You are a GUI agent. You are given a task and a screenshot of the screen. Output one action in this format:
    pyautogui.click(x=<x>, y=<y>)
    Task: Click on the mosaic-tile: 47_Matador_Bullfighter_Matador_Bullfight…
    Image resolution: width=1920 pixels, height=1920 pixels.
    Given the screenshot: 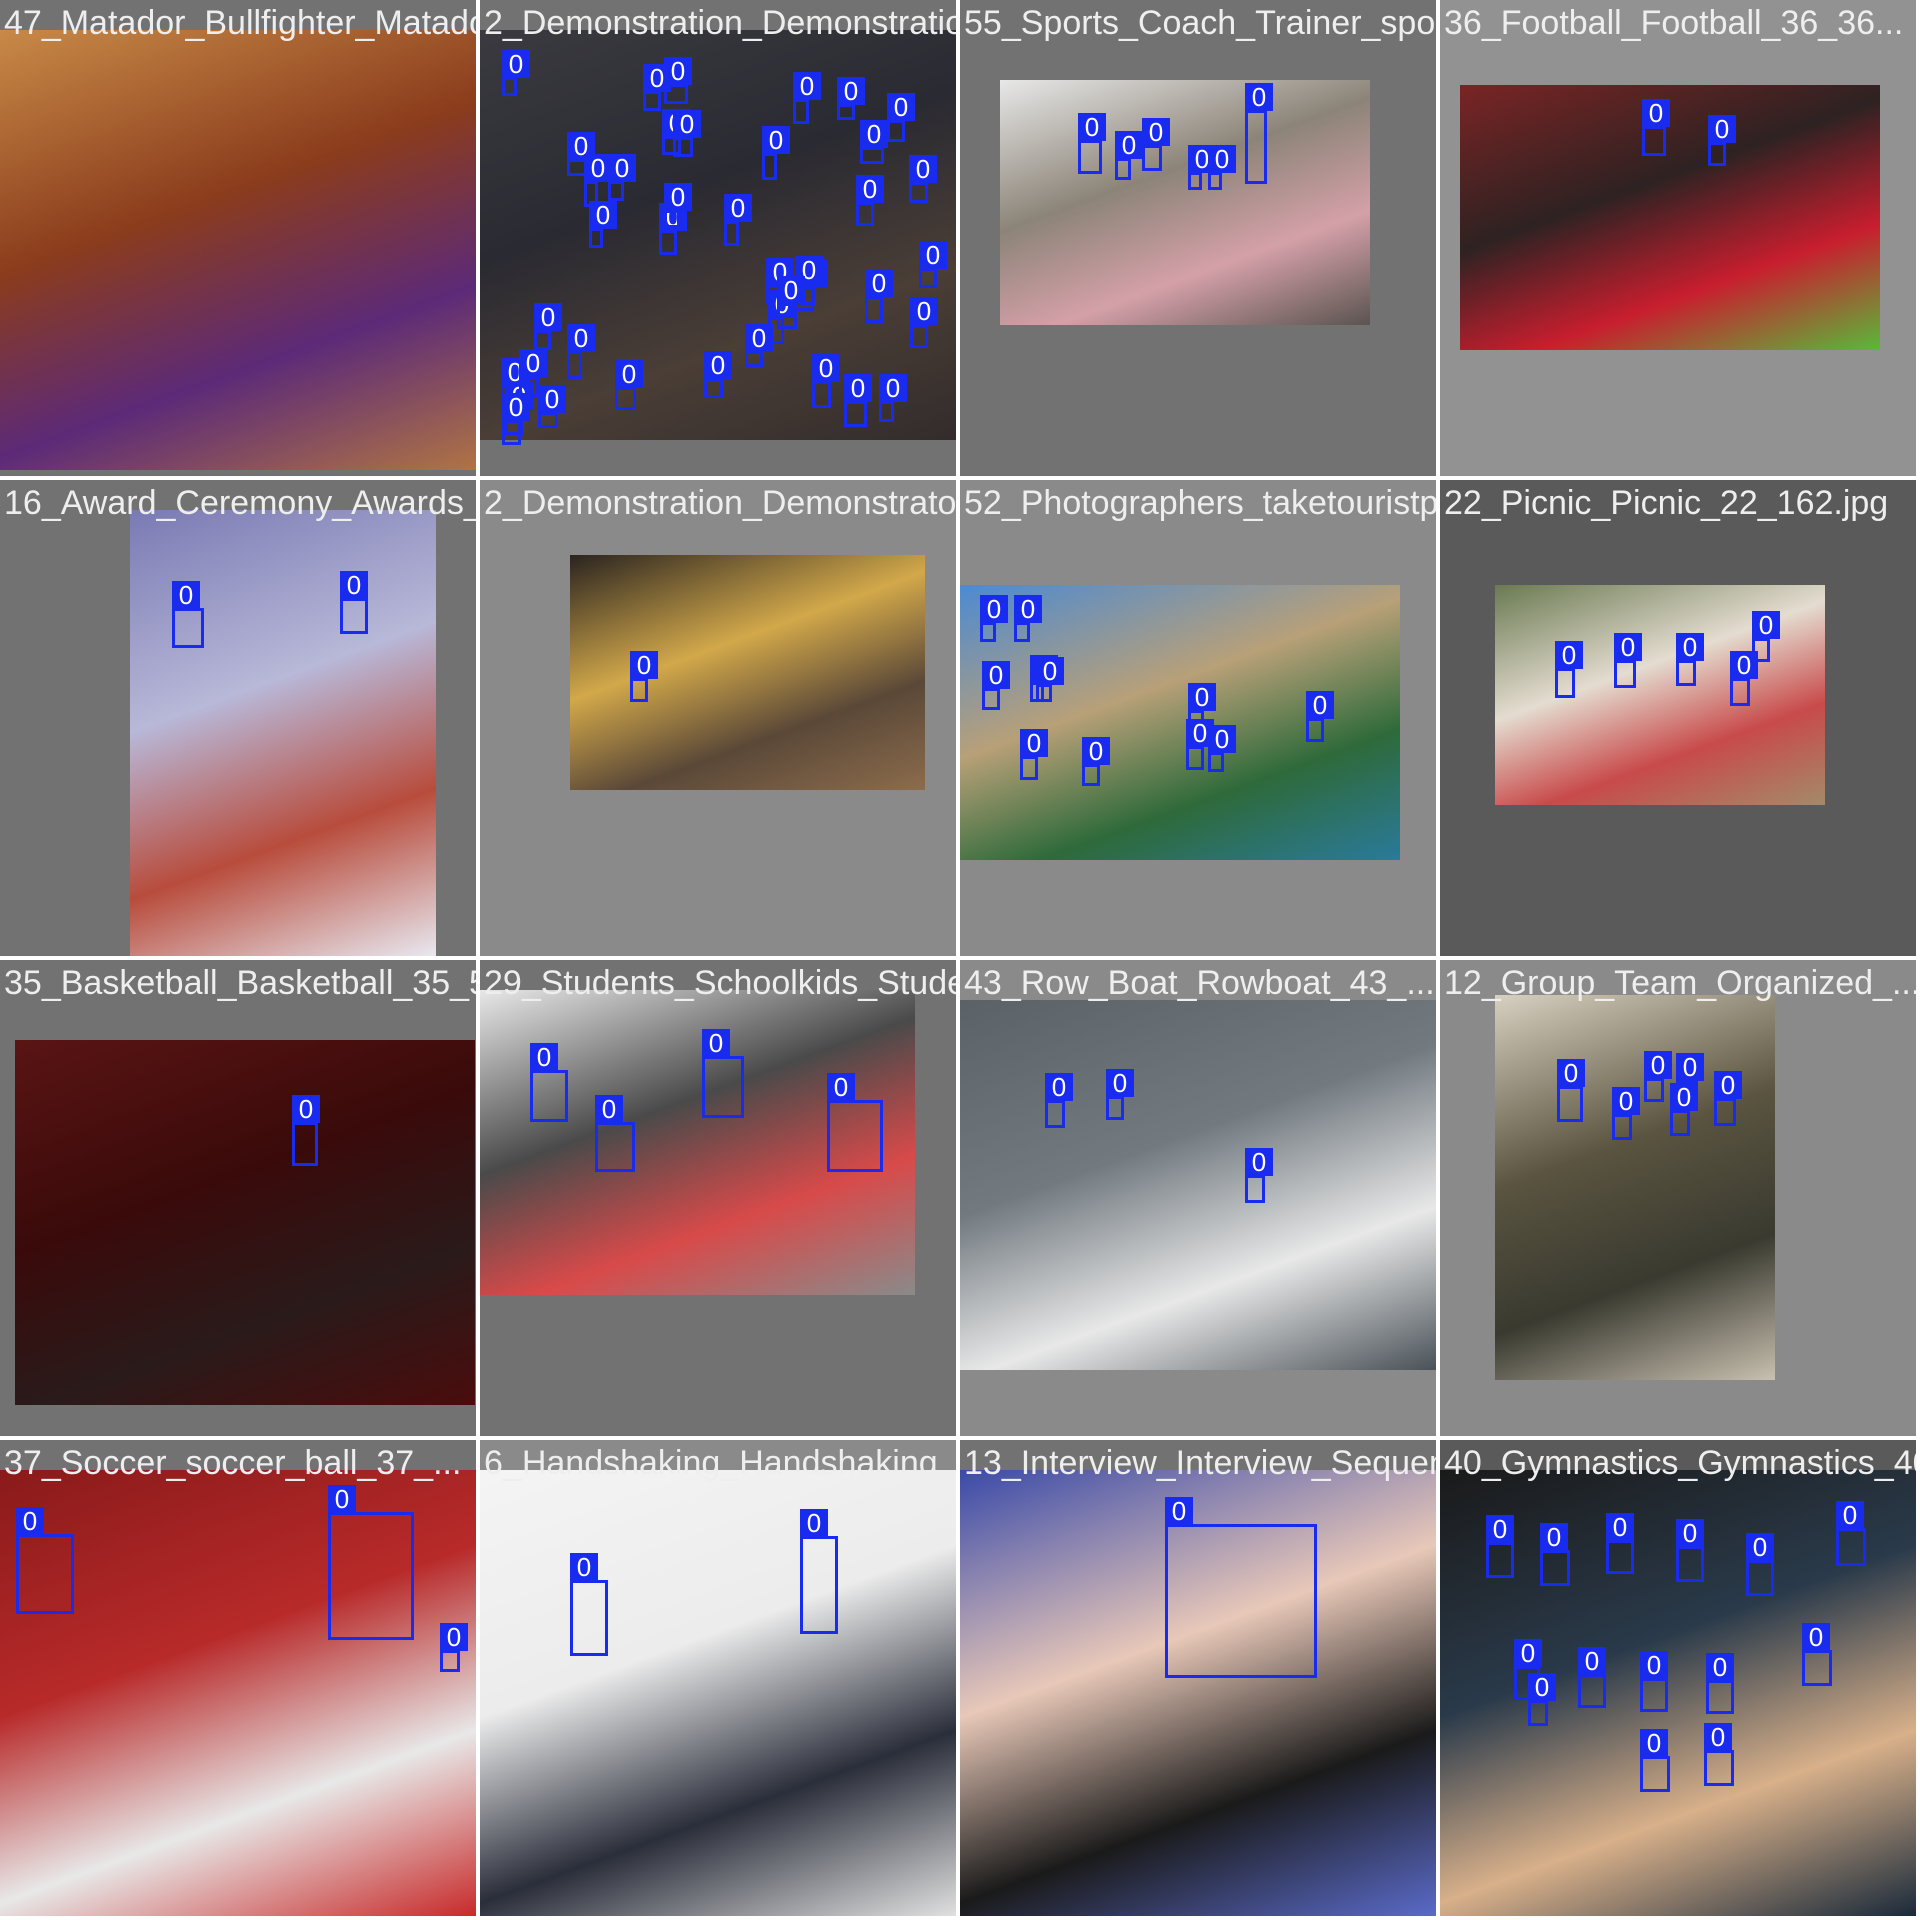 What is the action you would take?
    pyautogui.click(x=238, y=238)
    